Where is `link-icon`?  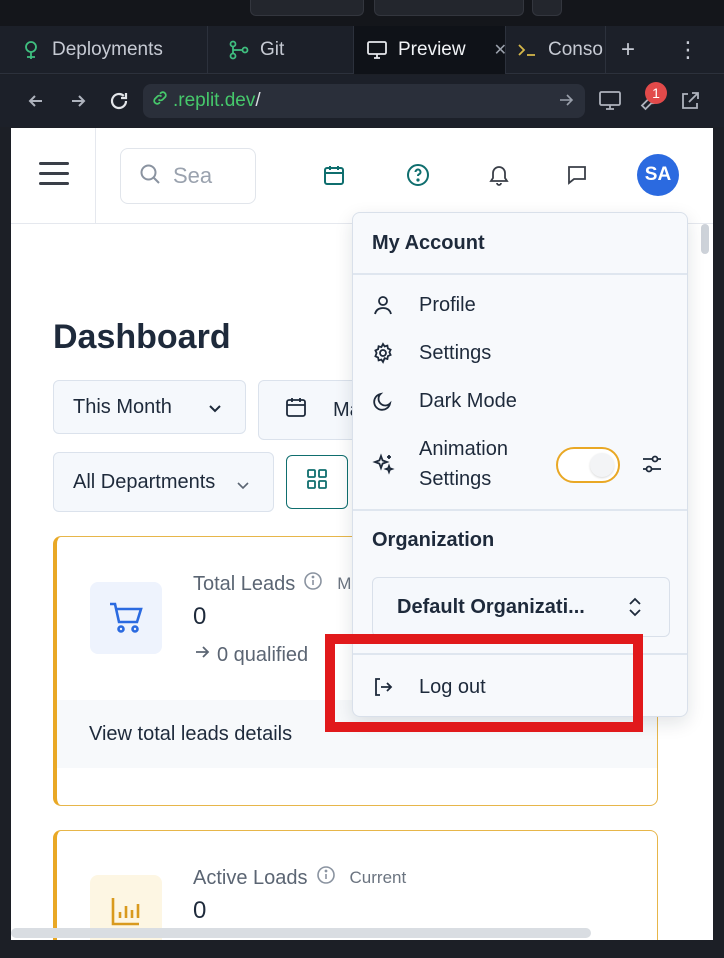 link-icon is located at coordinates (160, 101).